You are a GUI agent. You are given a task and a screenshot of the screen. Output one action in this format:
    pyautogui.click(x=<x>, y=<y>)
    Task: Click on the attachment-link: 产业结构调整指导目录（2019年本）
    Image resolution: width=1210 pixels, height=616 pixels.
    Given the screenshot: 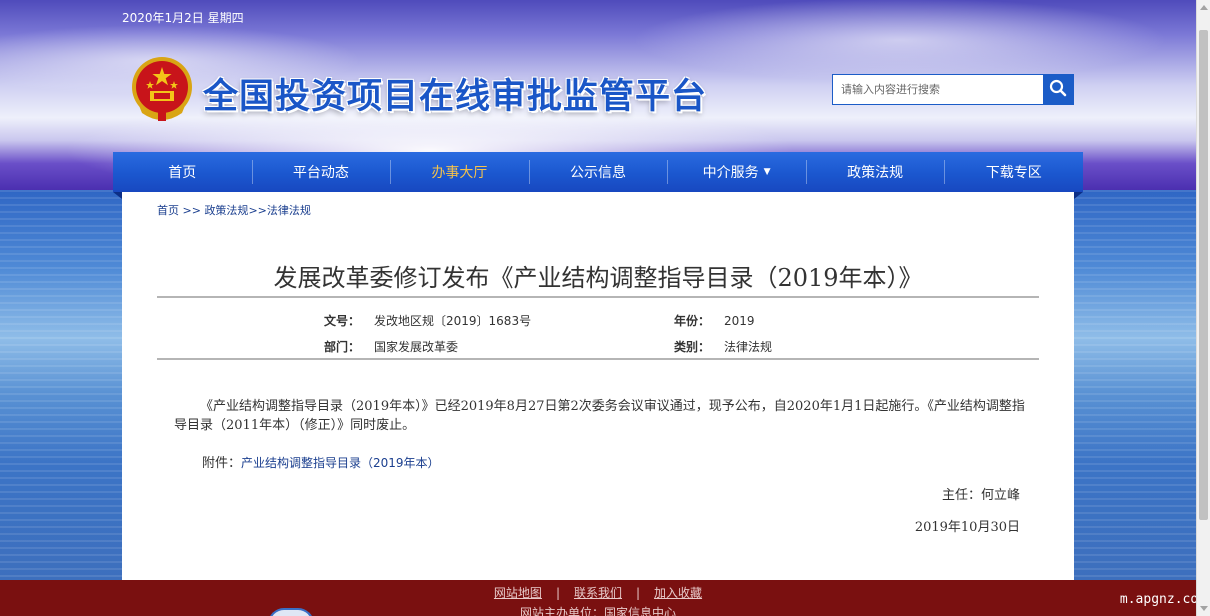 What is the action you would take?
    pyautogui.click(x=340, y=463)
    